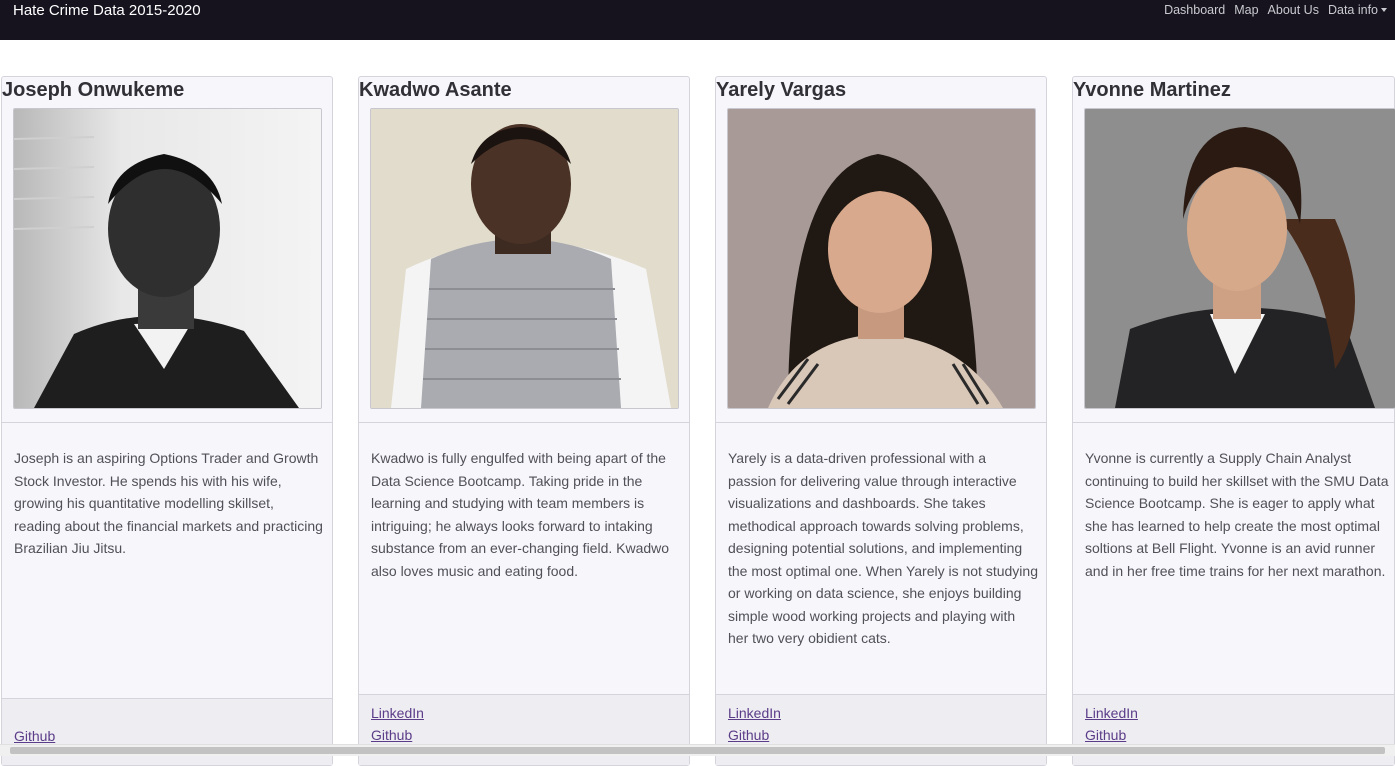 The height and width of the screenshot is (766, 1395). Describe the element at coordinates (1194, 10) in the screenshot. I see `nav-link-dashboard: Dashboard` at that location.